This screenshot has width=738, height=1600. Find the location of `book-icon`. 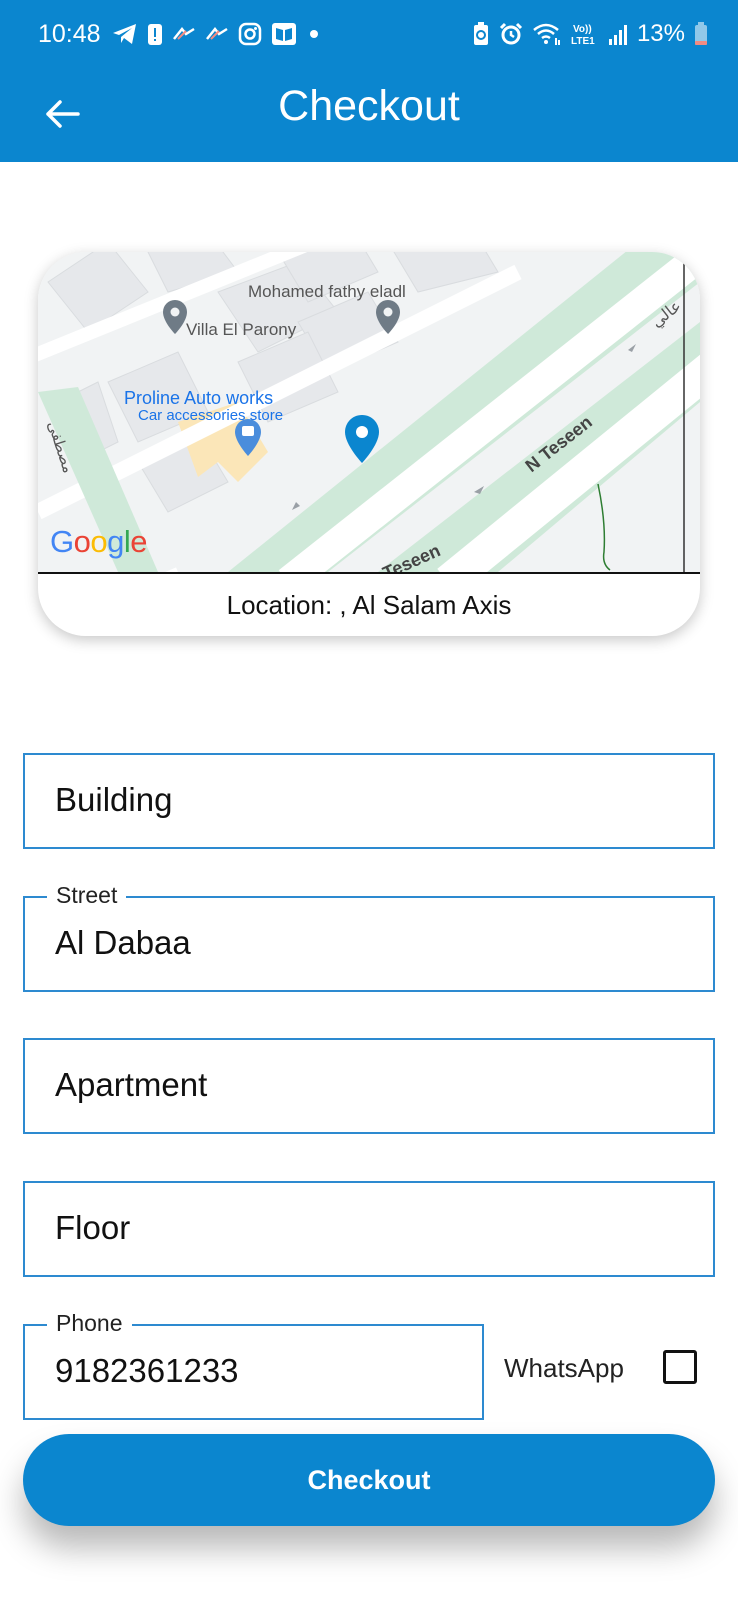

book-icon is located at coordinates (284, 34).